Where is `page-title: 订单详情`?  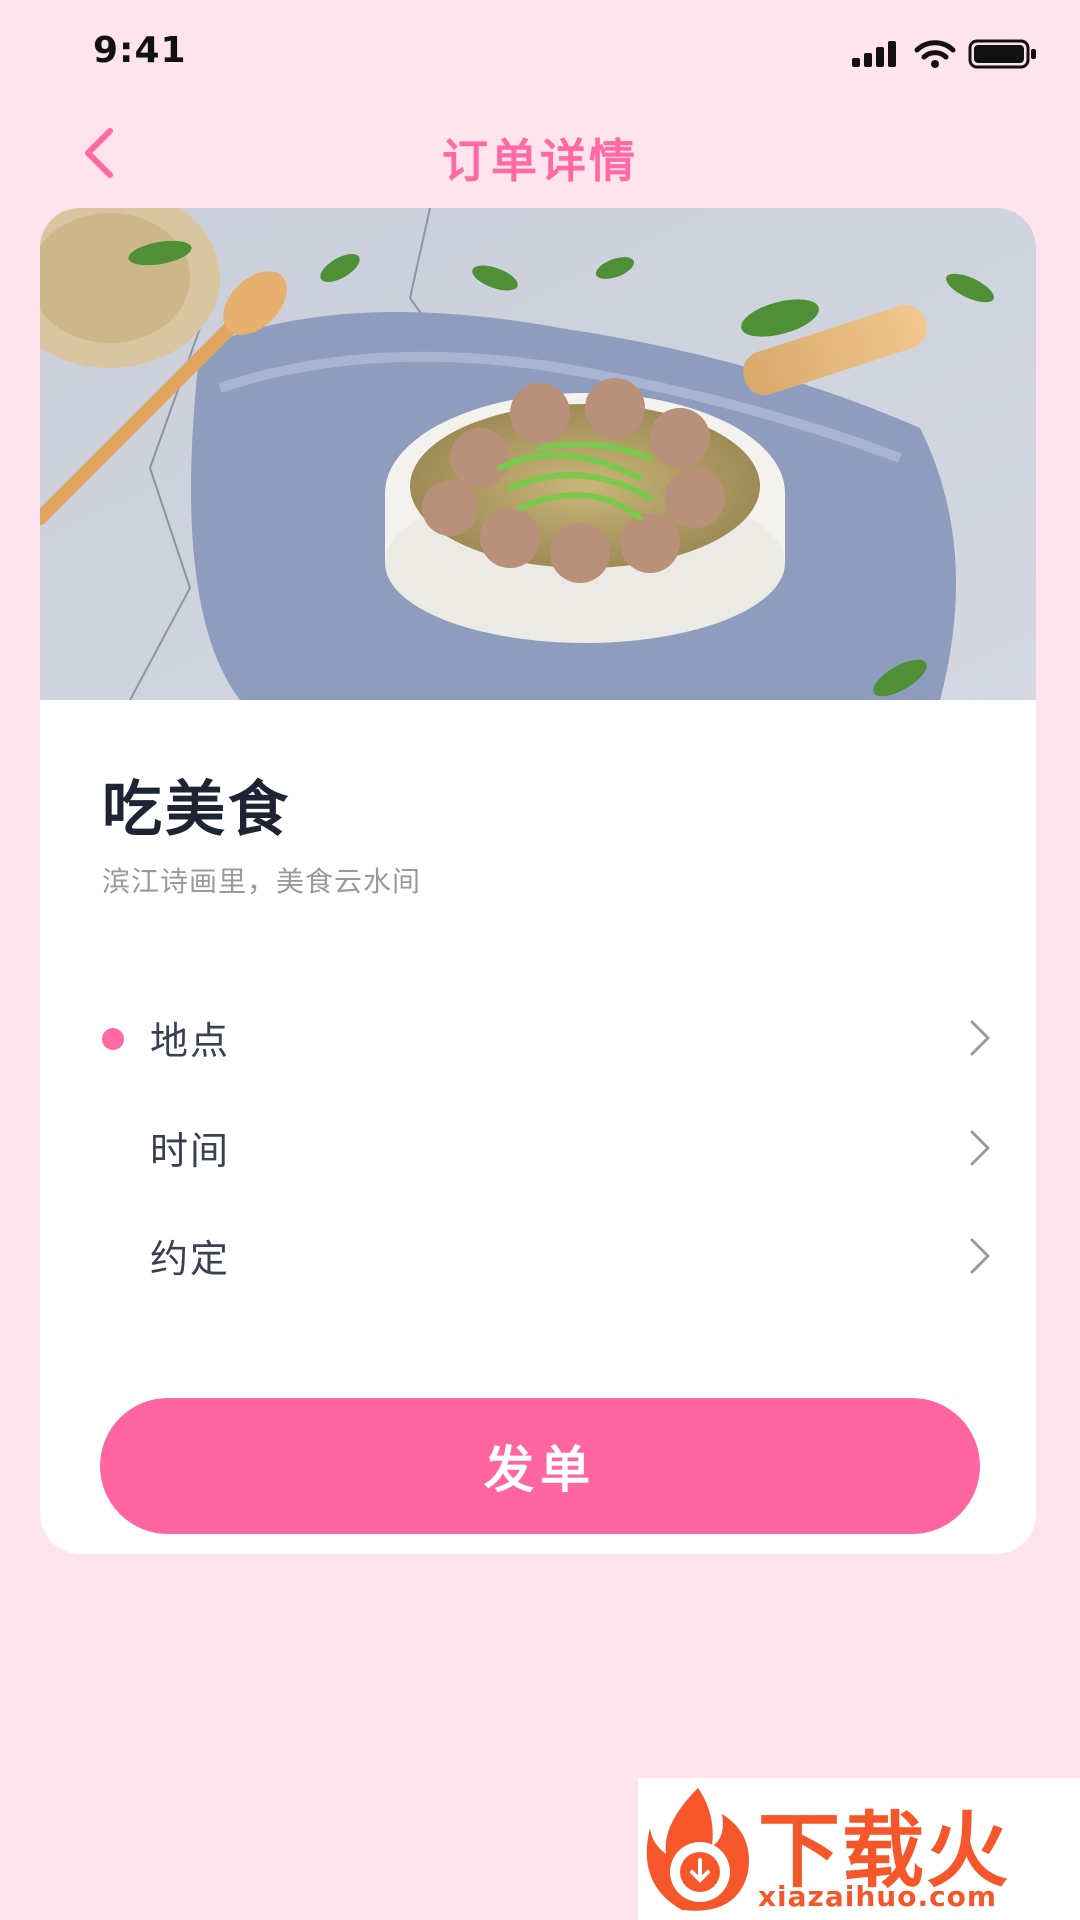 page-title: 订单详情 is located at coordinates (540, 161).